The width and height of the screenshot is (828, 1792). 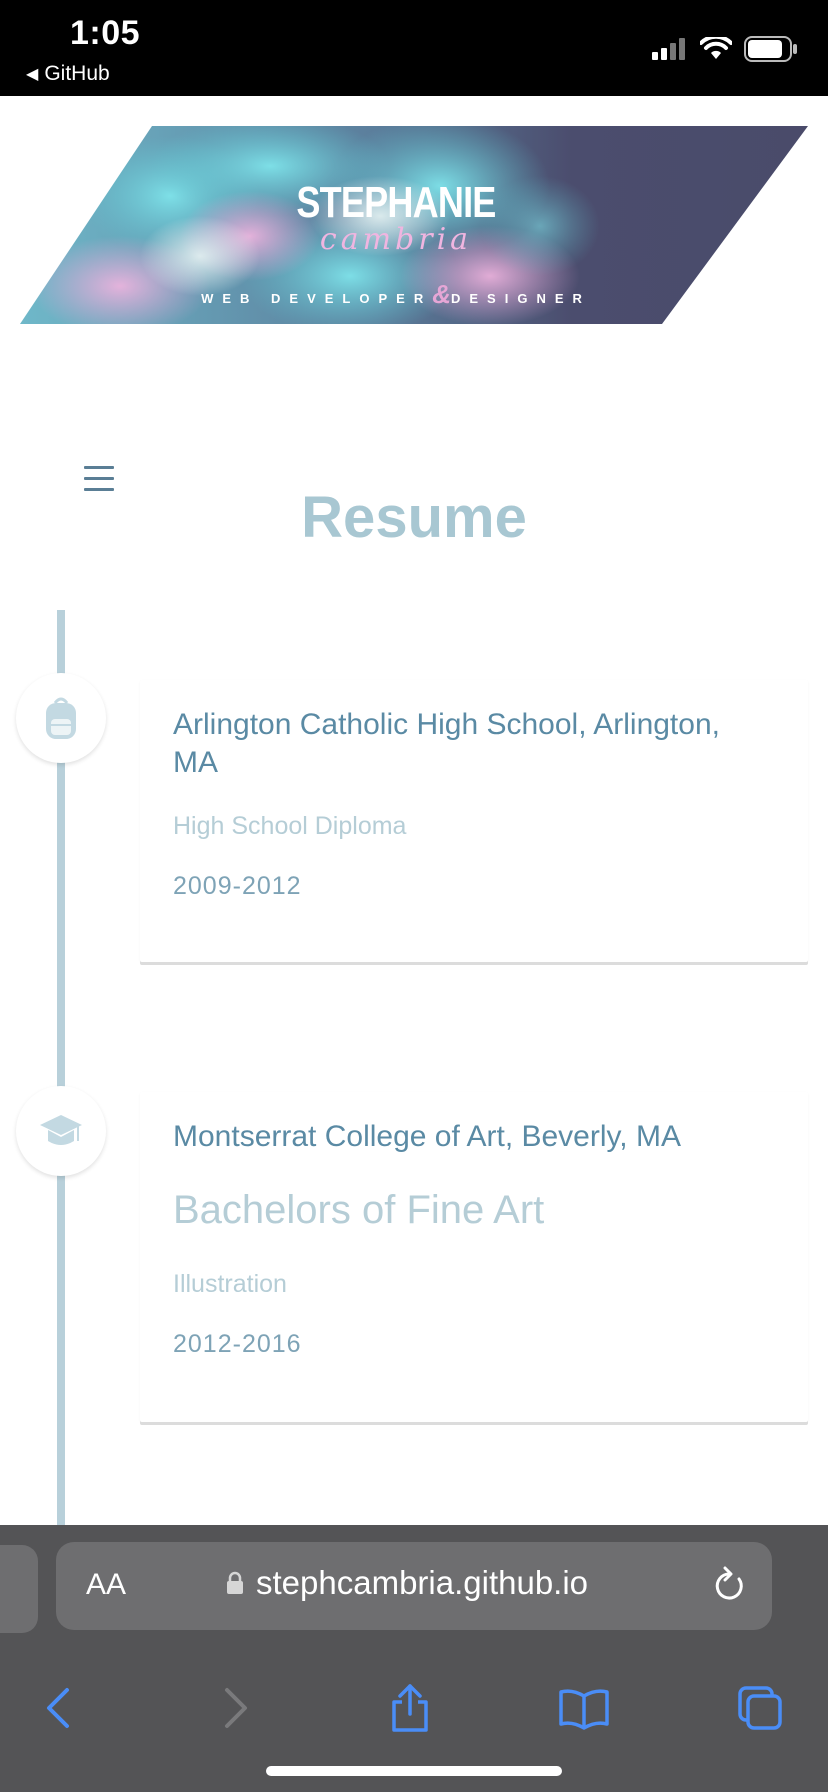 I want to click on banner-text: STEPHANIE cambria WEB DEVELOPER&DESIGNER, so click(x=414, y=225).